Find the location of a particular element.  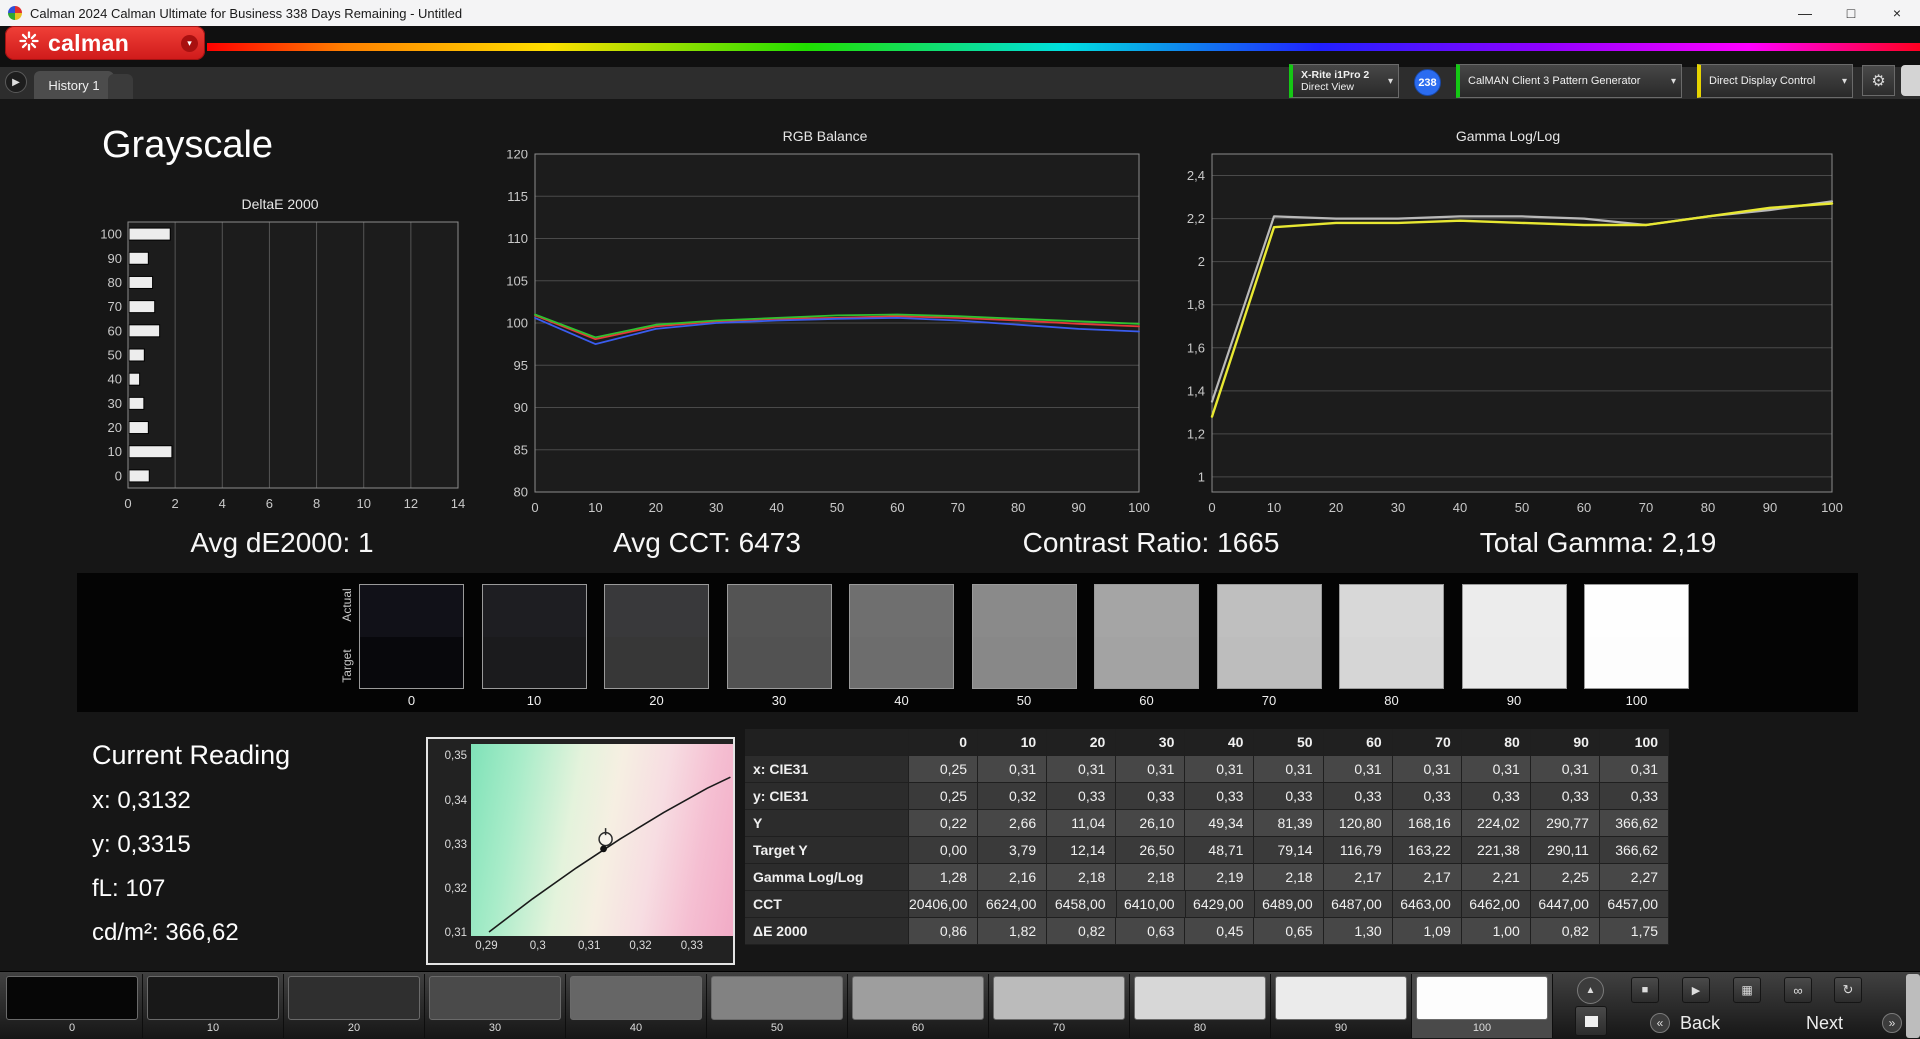

table-value-cell: 221,38 is located at coordinates (1496, 850).